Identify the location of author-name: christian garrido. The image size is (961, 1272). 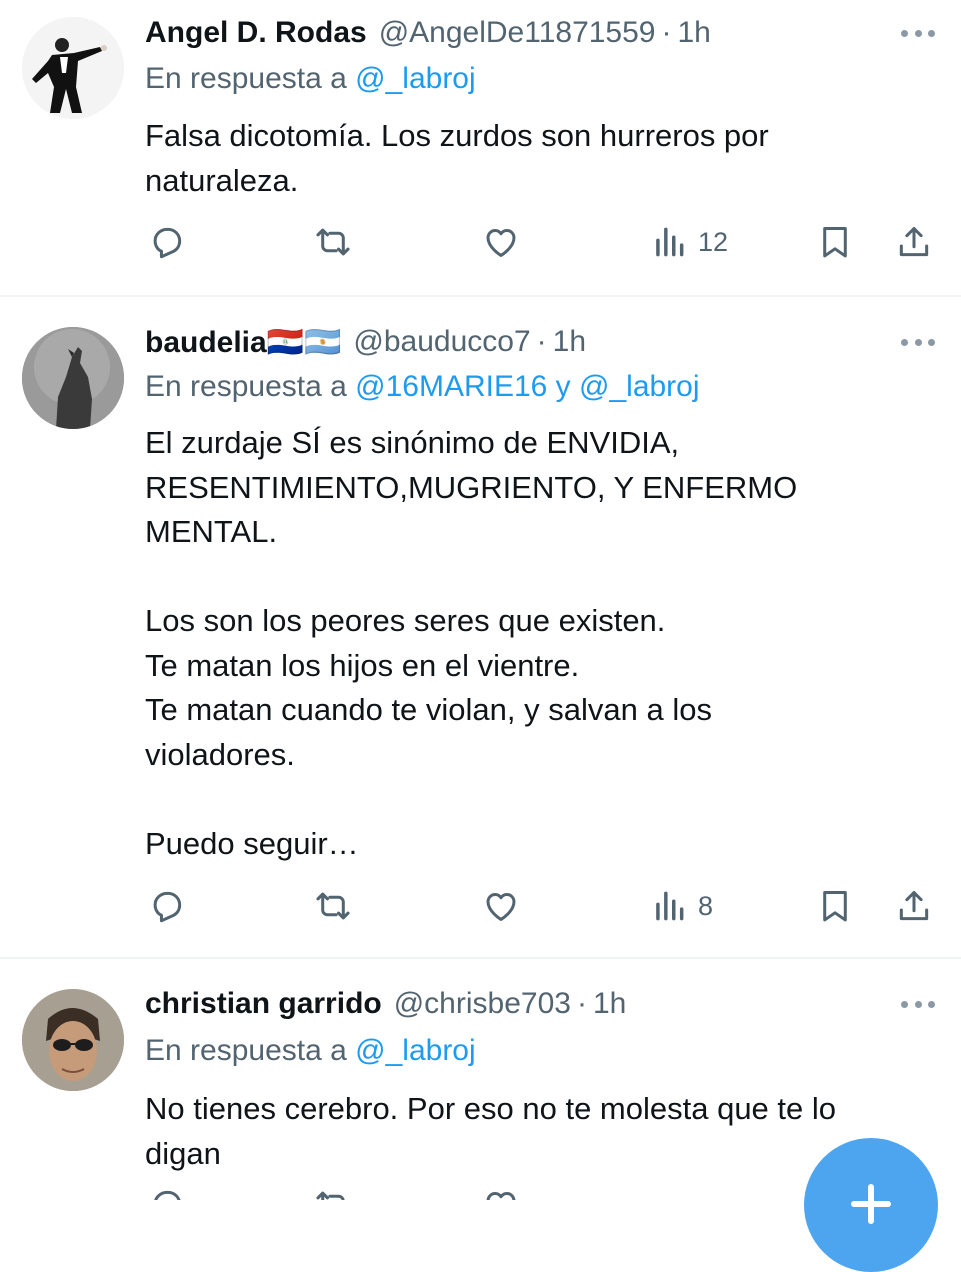
(263, 1004).